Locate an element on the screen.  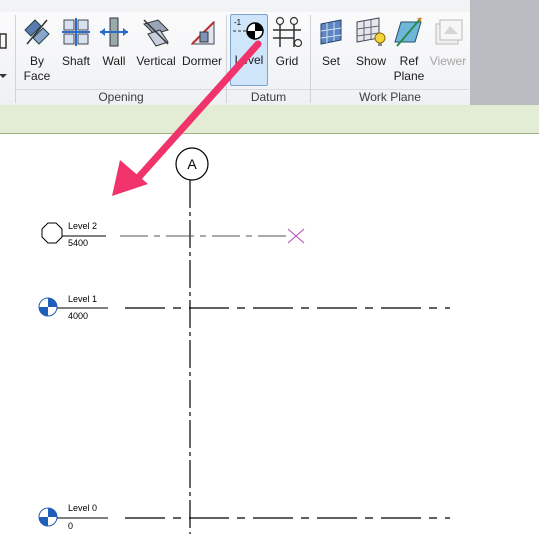
dormer-label: Dormer is located at coordinates (201, 61).